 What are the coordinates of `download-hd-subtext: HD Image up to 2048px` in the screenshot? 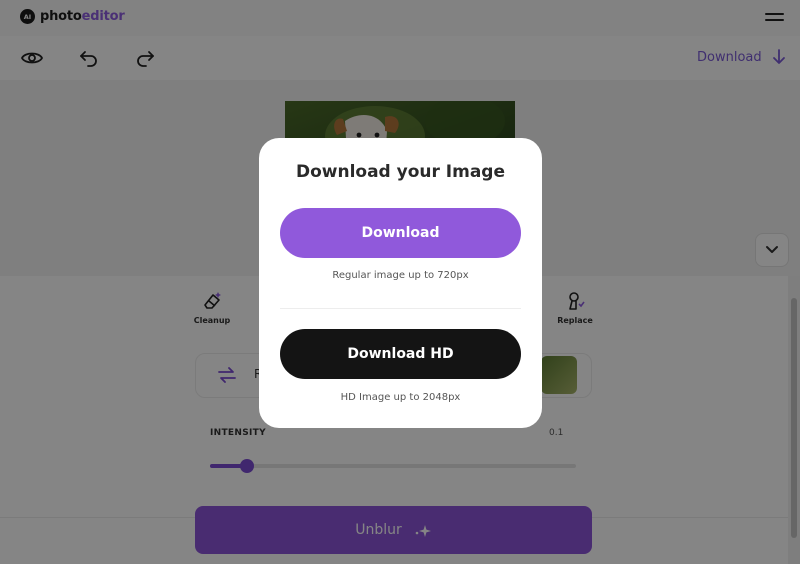 It's located at (400, 397).